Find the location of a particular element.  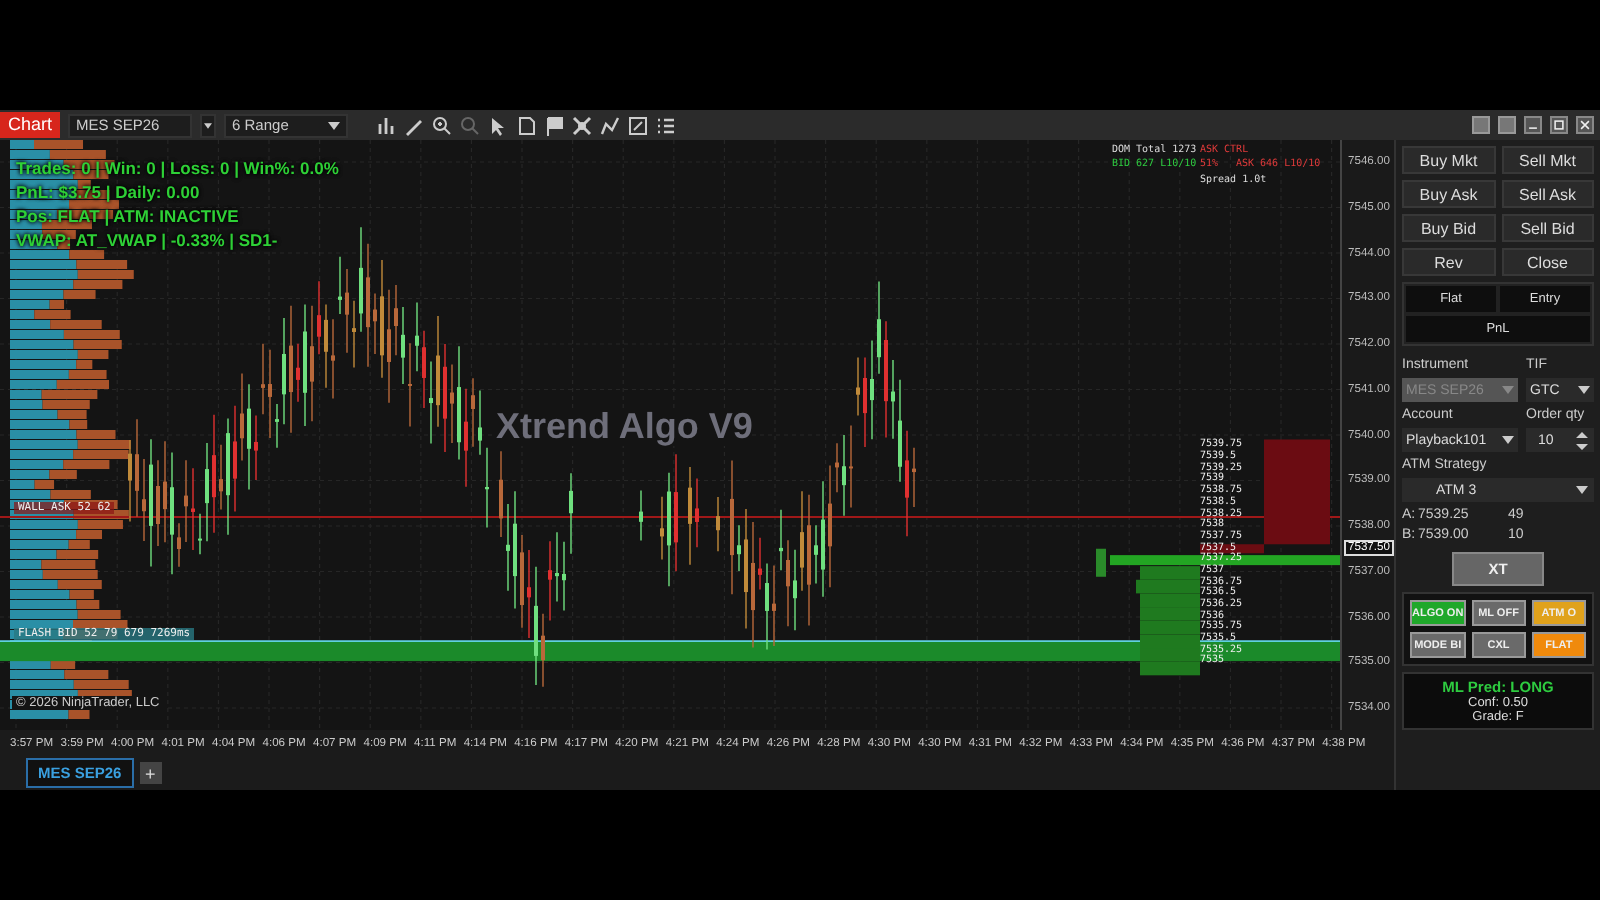

order-button: Sell Mkt is located at coordinates (1547, 160).